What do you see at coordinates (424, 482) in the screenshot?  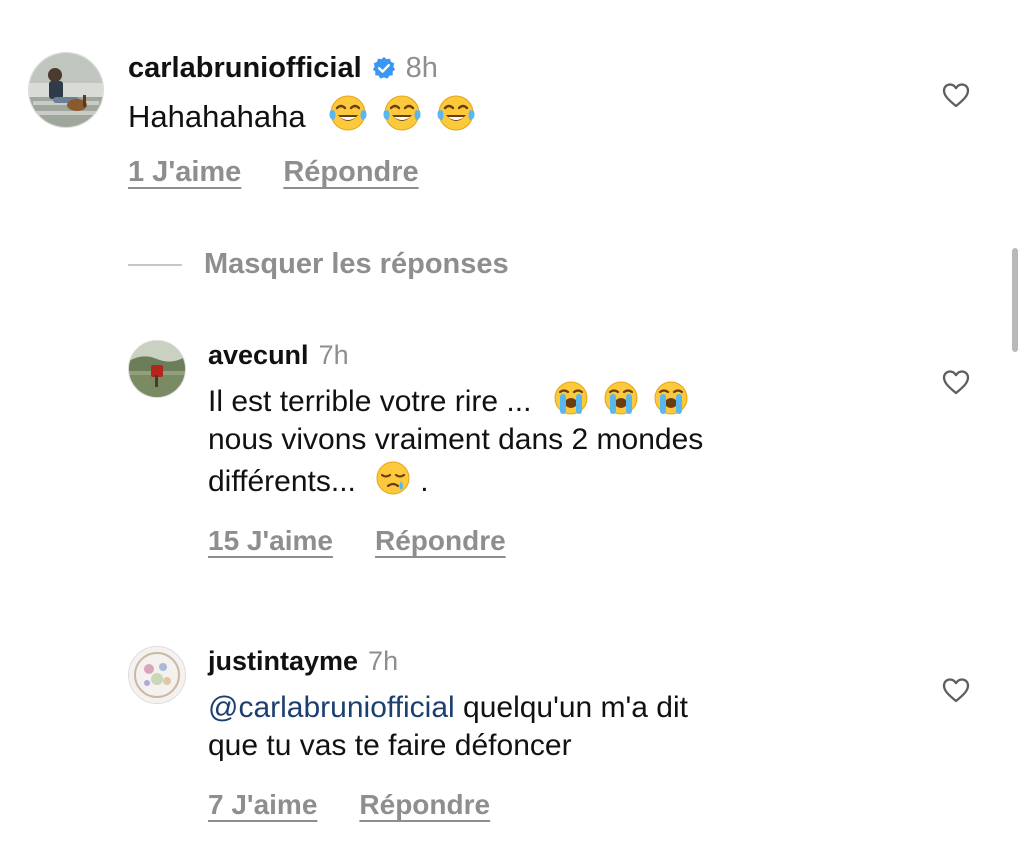 I see `comment-text-line-3-end: .` at bounding box center [424, 482].